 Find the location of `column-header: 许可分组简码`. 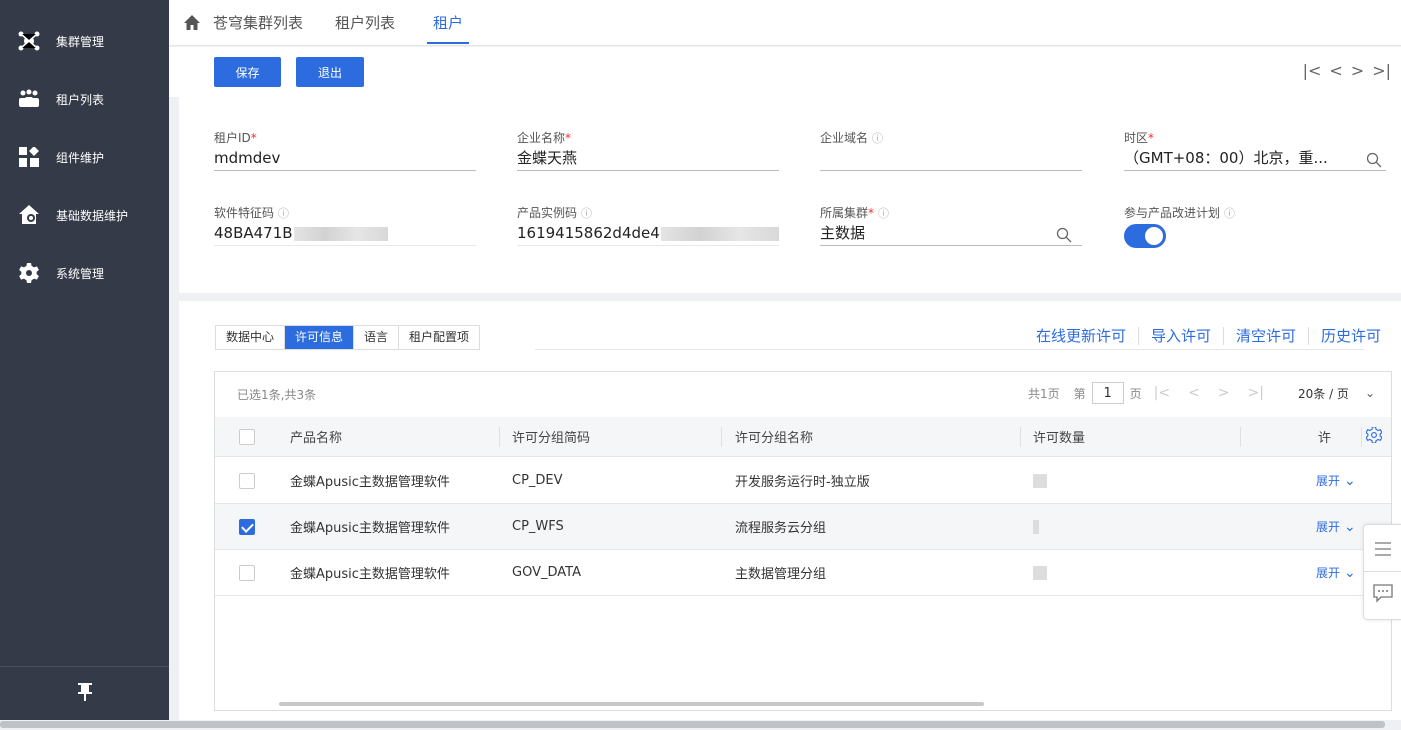

column-header: 许可分组简码 is located at coordinates (551, 436).